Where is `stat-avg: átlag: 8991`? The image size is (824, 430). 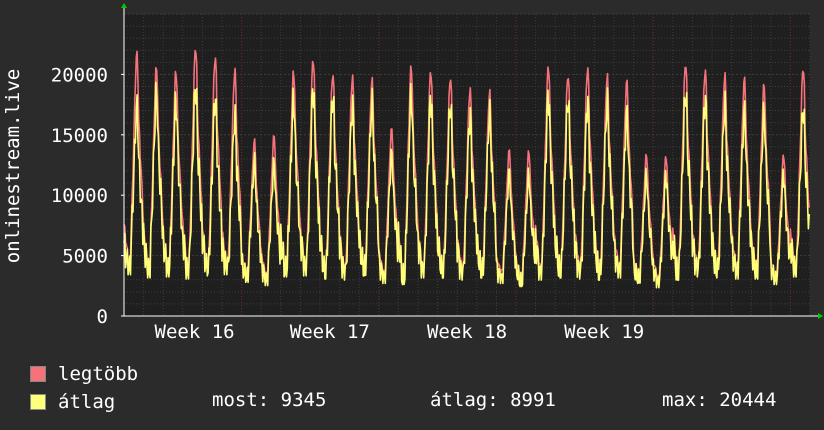
stat-avg: átlag: 8991 is located at coordinates (493, 400).